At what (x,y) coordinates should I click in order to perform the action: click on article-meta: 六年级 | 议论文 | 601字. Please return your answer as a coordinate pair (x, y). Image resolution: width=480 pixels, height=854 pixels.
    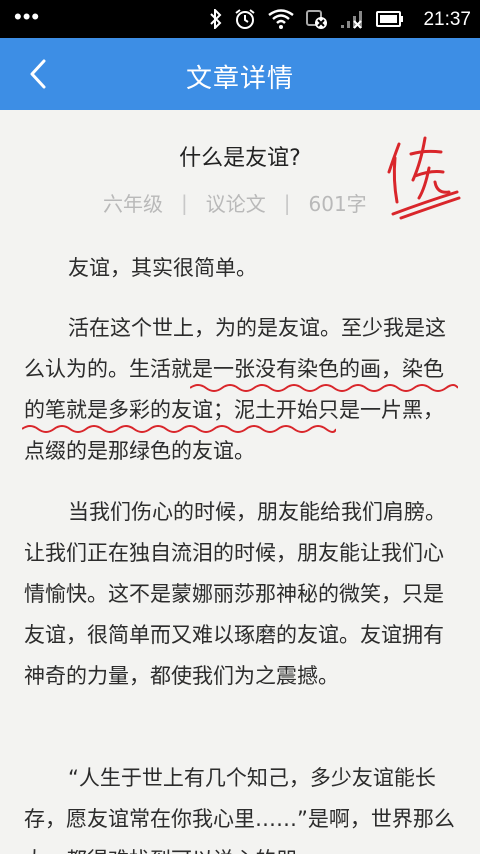
    Looking at the image, I should click on (235, 202).